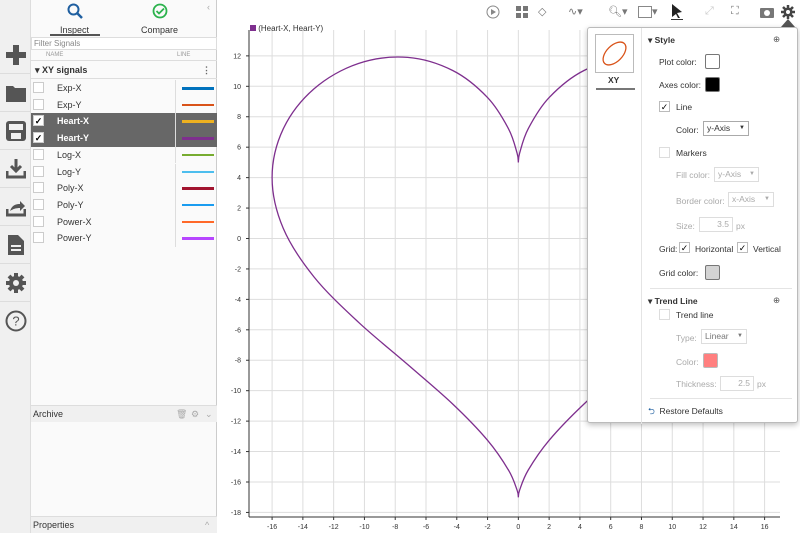  Describe the element at coordinates (74, 18) in the screenshot. I see `tab-inspect: Inspect` at that location.